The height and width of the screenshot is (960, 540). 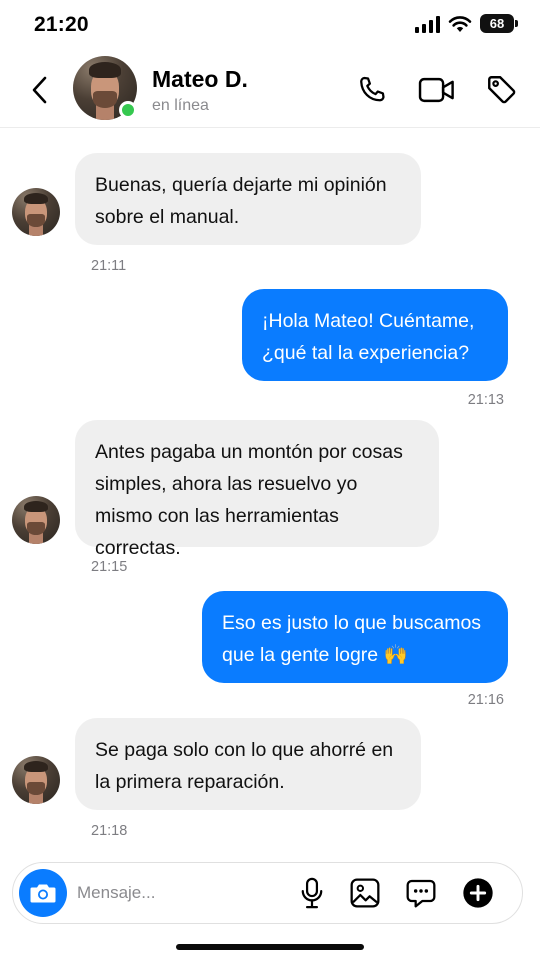 I want to click on chat-bubble-icon, so click(x=421, y=893).